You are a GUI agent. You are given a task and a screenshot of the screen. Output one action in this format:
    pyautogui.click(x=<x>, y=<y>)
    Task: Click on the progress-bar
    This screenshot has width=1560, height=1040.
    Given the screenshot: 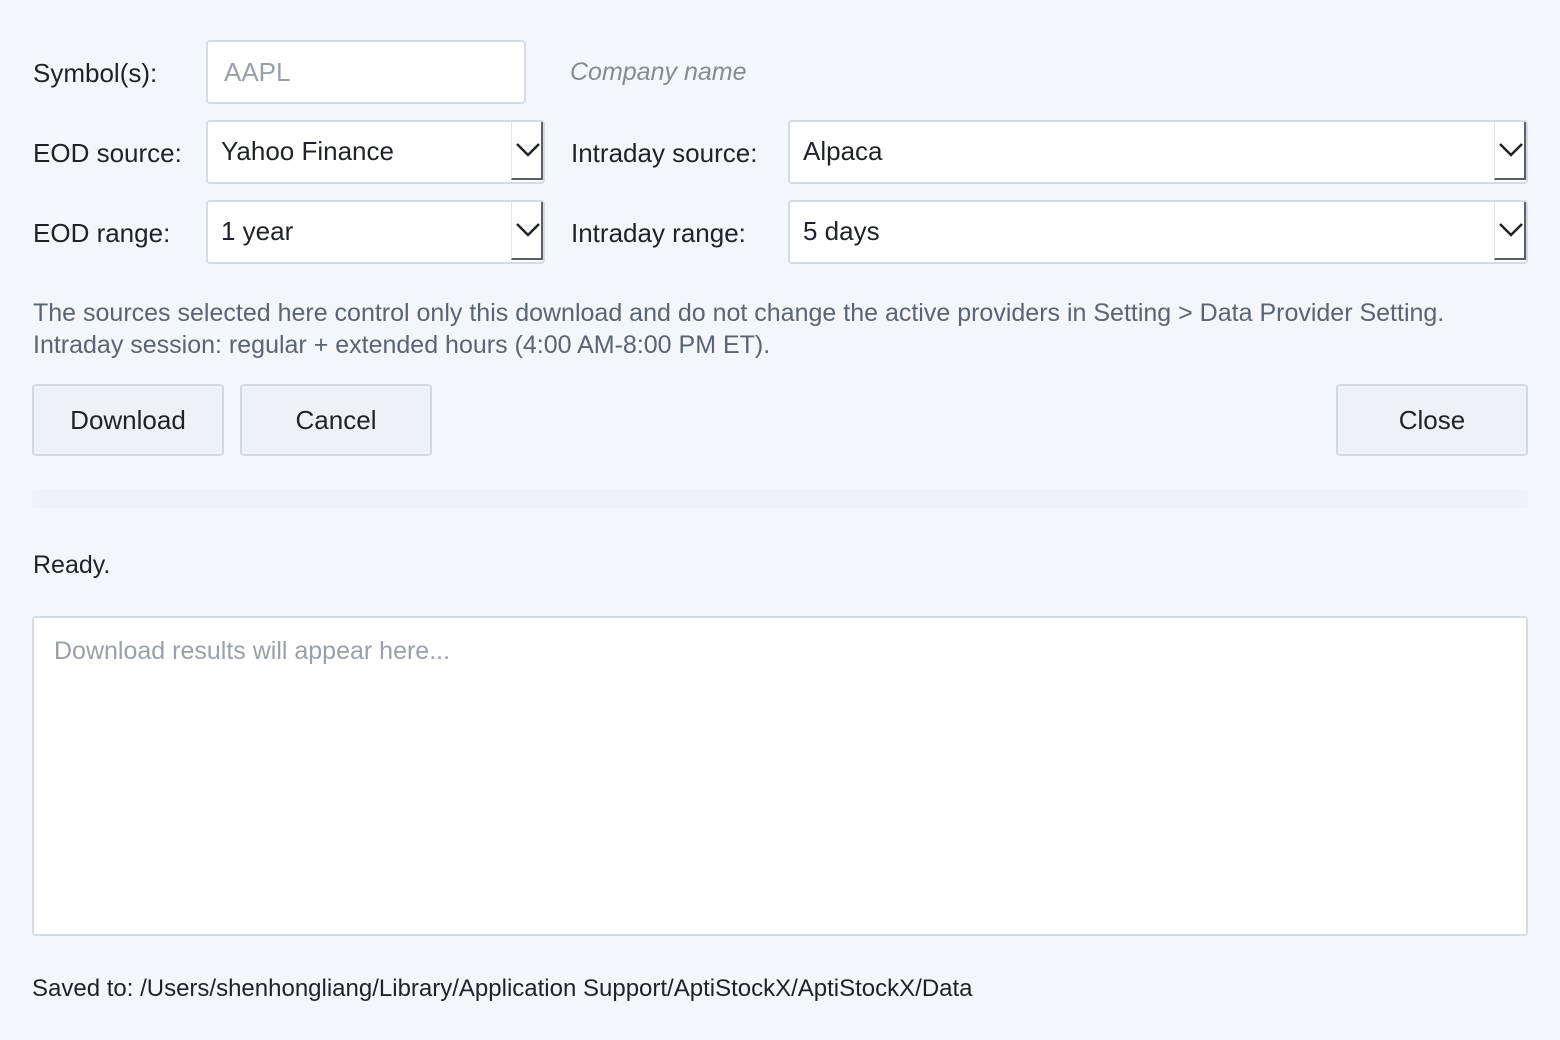 What is the action you would take?
    pyautogui.click(x=780, y=499)
    